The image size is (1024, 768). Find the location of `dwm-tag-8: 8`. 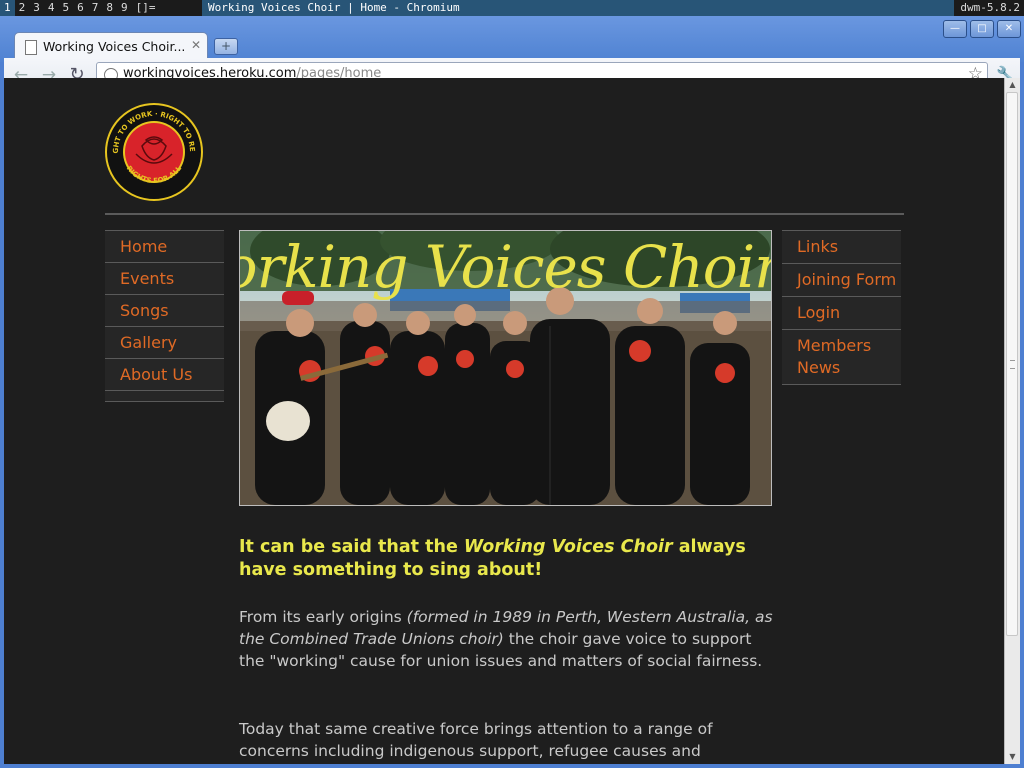

dwm-tag-8: 8 is located at coordinates (109, 8).